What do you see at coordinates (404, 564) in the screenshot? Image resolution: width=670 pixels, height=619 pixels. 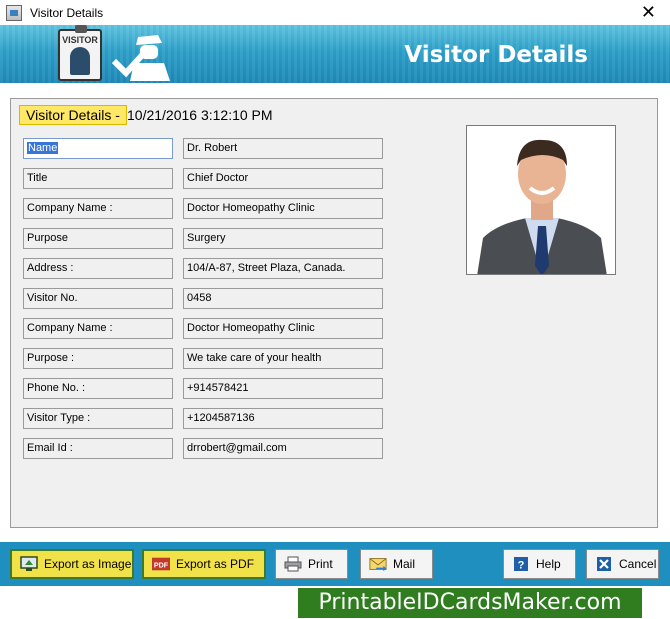 I see `mail-label: Mail` at bounding box center [404, 564].